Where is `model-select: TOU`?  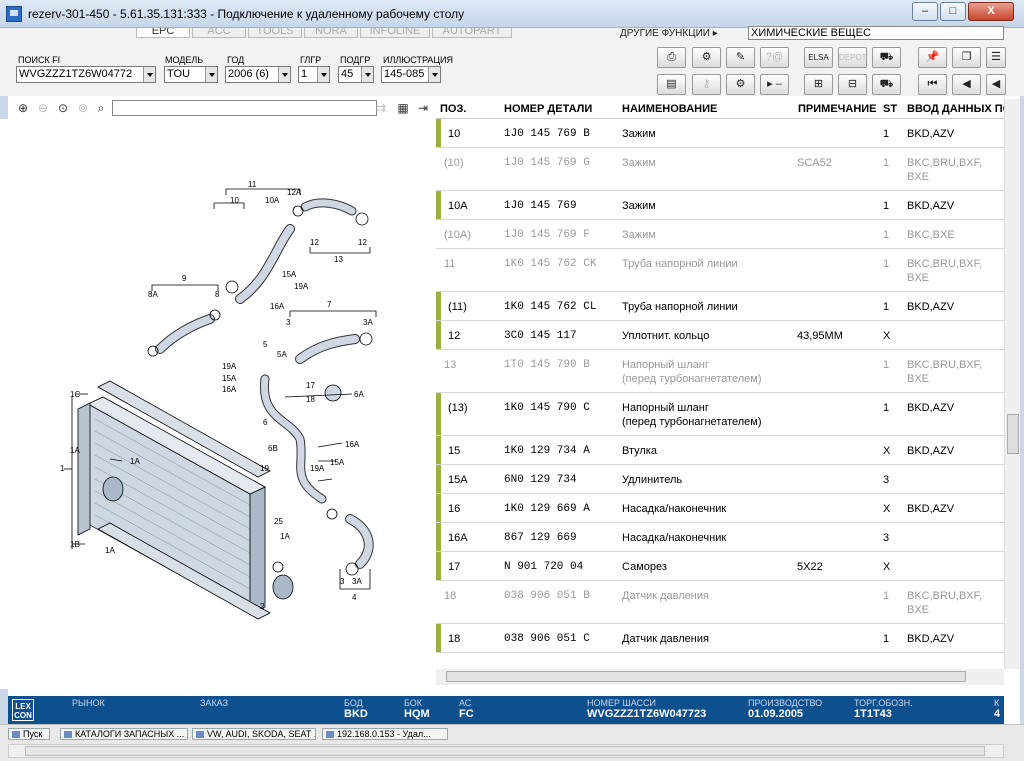 model-select: TOU is located at coordinates (191, 74).